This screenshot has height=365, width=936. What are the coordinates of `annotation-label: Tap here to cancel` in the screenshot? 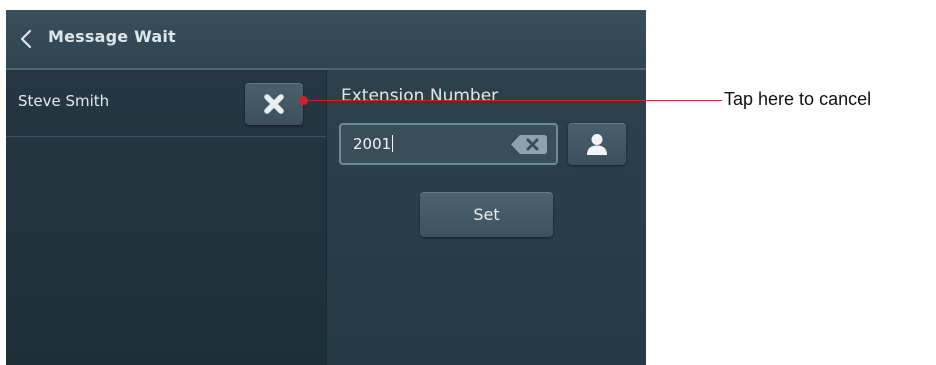 It's located at (798, 99).